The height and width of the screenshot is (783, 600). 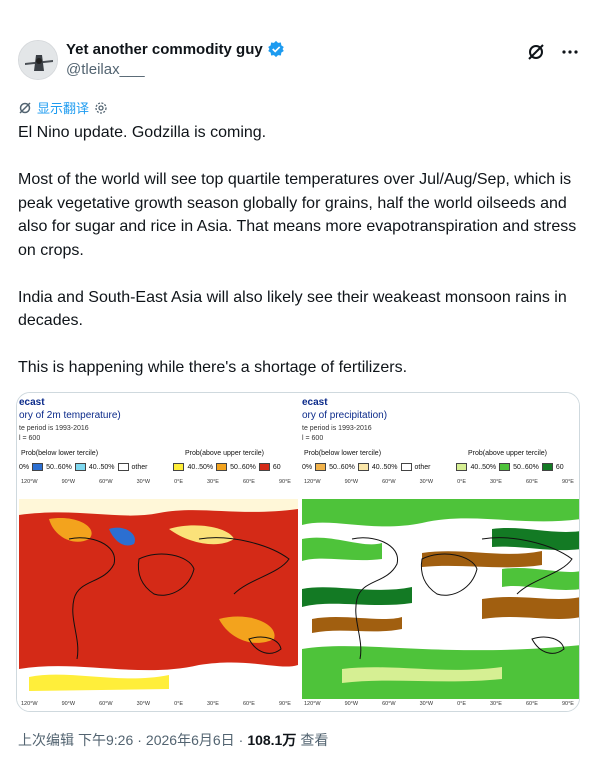 What do you see at coordinates (25, 107) in the screenshot?
I see `grok-translate-icon` at bounding box center [25, 107].